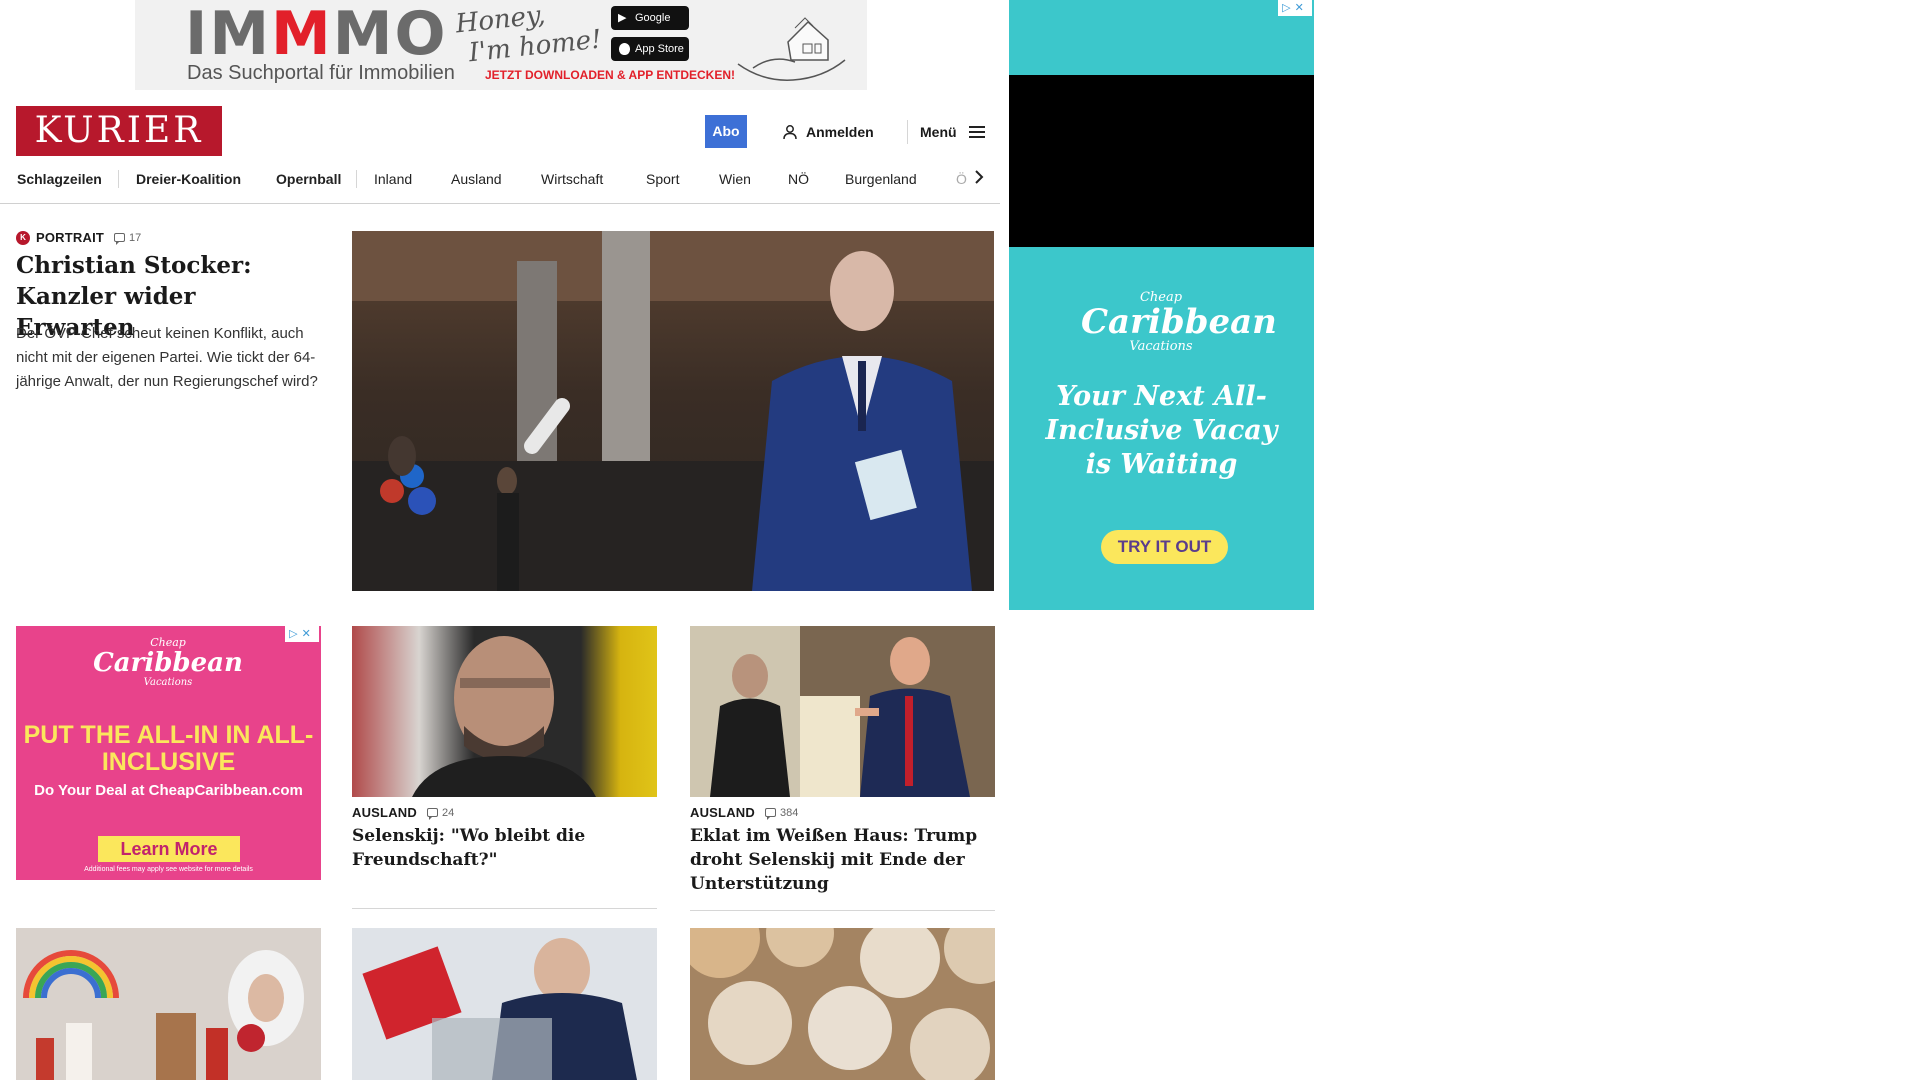  What do you see at coordinates (23, 237) in the screenshot?
I see `kurier-badge-icon: K` at bounding box center [23, 237].